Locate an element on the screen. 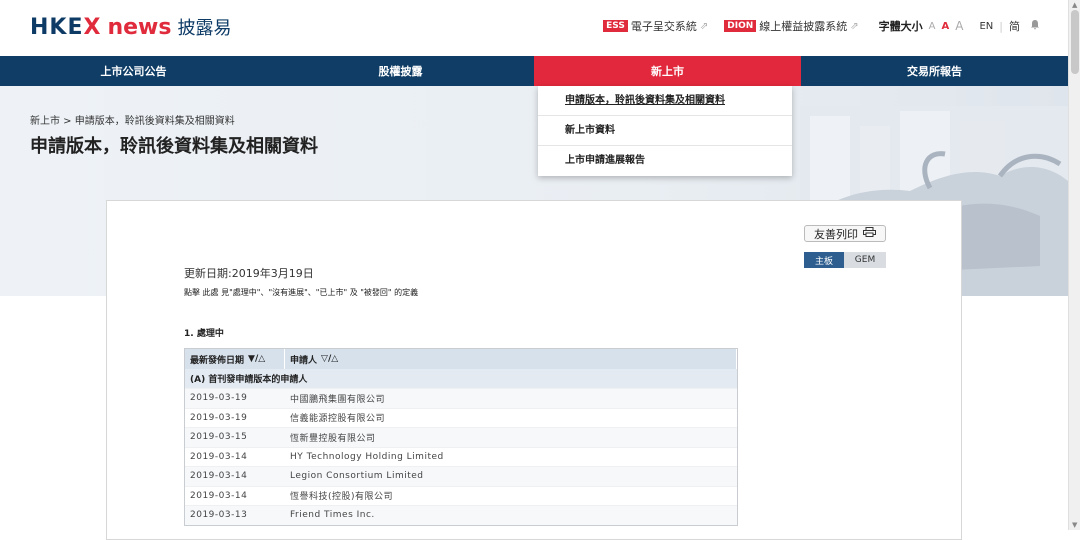  dropdown-item-progress-reports: 上市申請進展報告 is located at coordinates (665, 161).